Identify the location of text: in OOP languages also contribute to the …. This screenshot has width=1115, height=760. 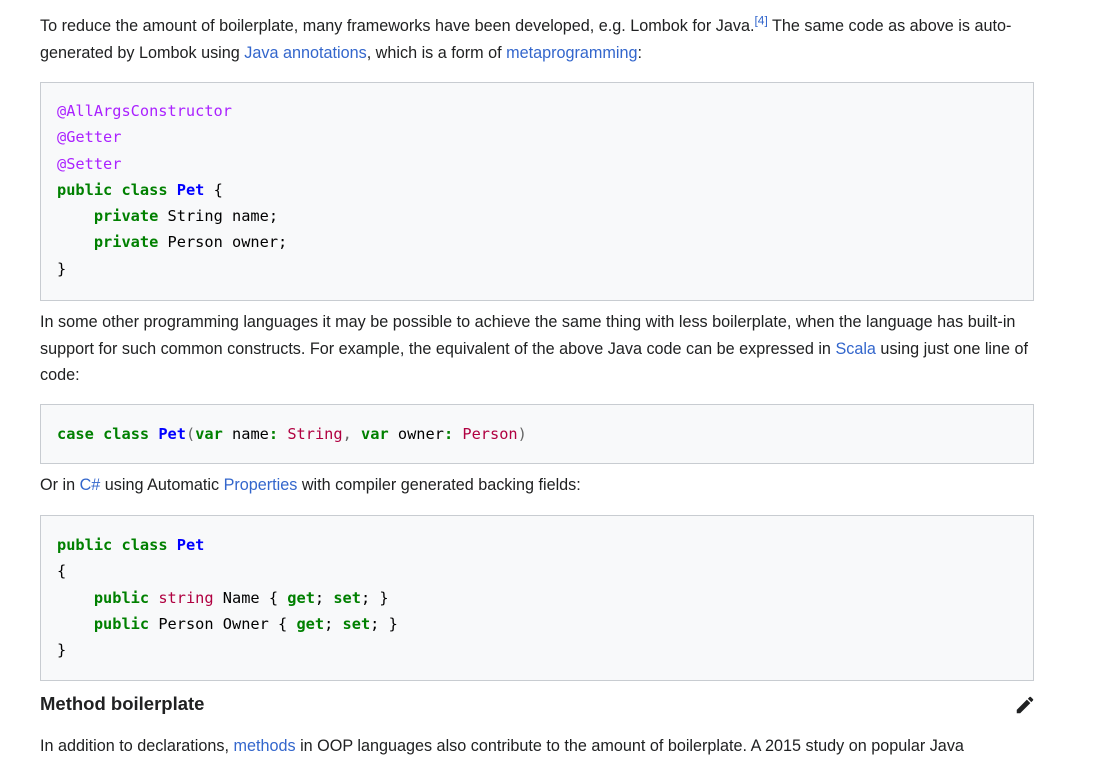
(629, 746).